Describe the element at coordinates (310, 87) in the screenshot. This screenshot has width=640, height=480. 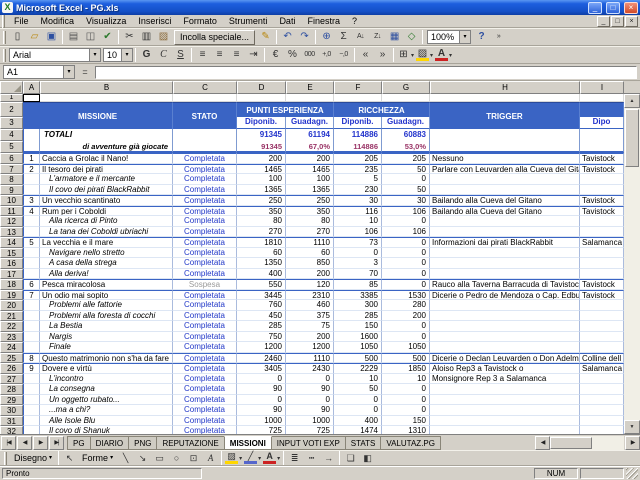
I see `column-header-e: E` at that location.